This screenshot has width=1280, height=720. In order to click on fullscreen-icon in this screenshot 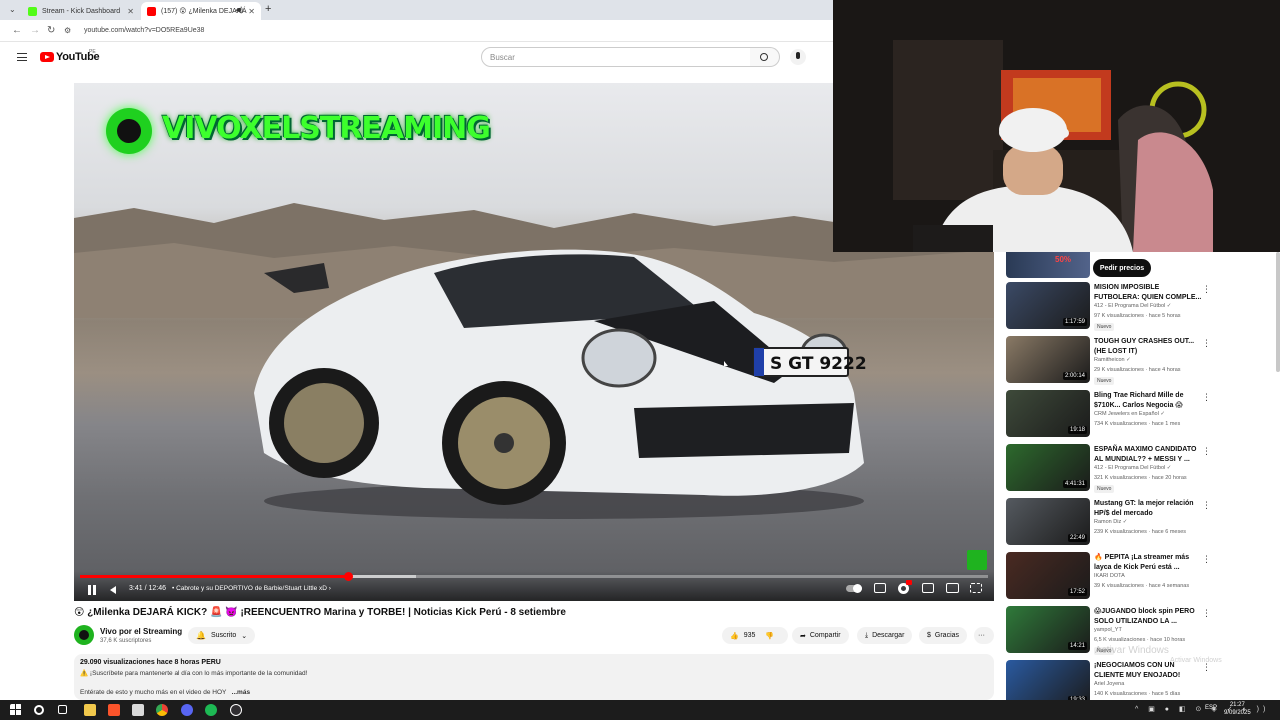, I will do `click(976, 588)`.